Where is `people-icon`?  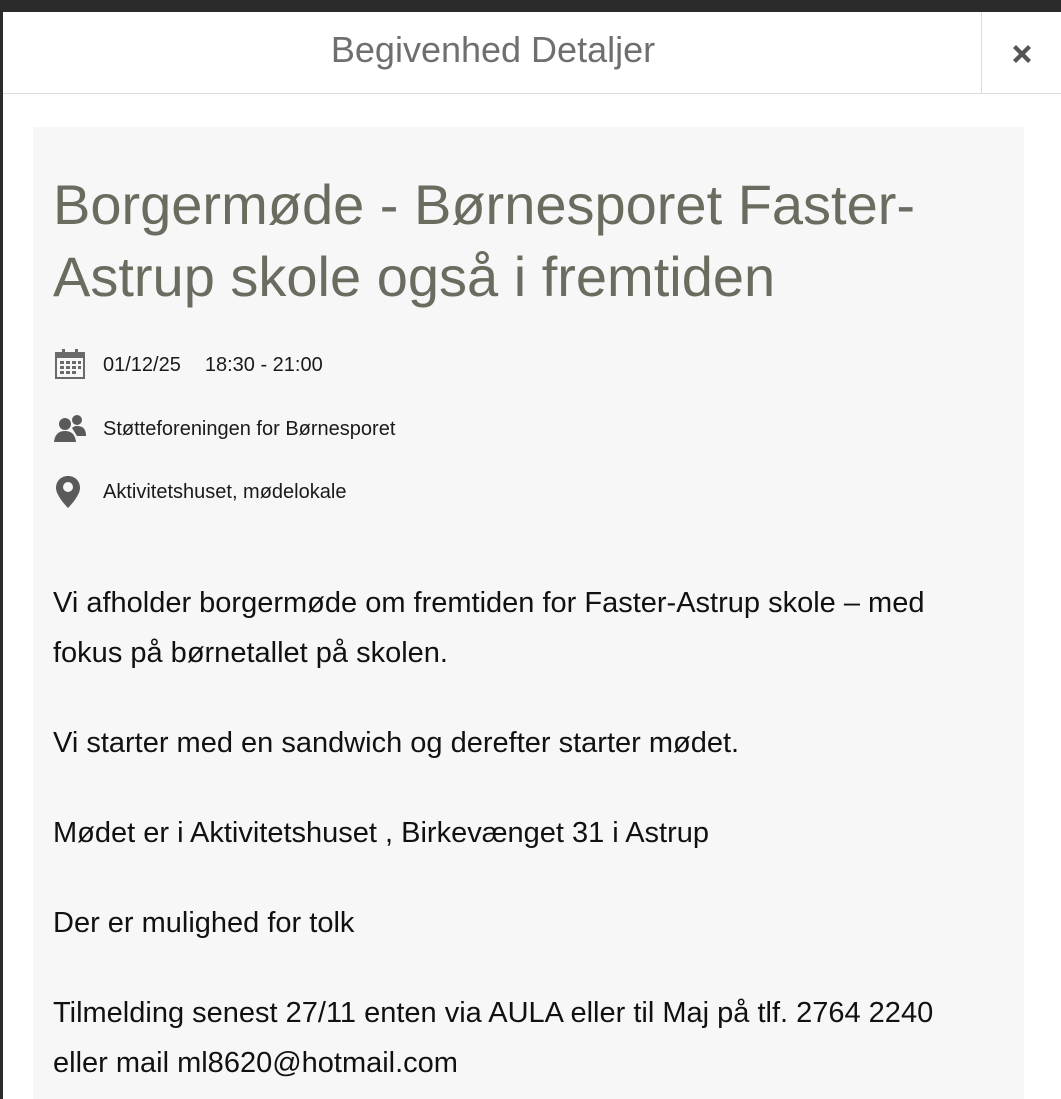
people-icon is located at coordinates (70, 428).